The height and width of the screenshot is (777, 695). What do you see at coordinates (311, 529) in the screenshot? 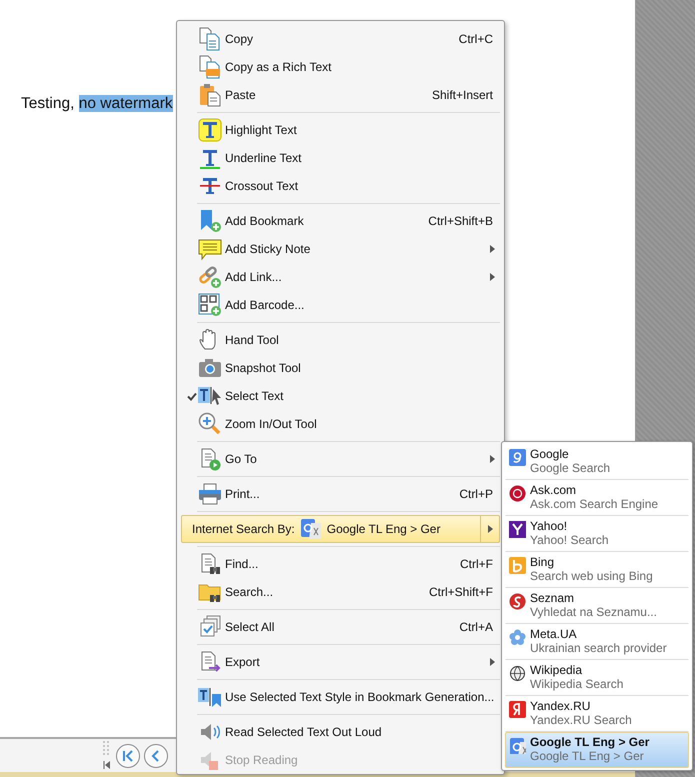
I see `translate-icon` at bounding box center [311, 529].